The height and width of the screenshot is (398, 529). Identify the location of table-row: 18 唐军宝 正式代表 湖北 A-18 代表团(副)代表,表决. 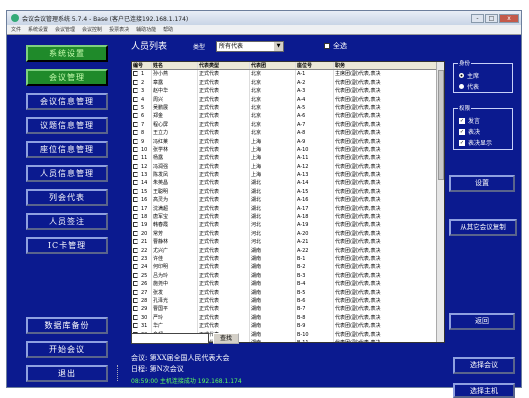
(288, 217).